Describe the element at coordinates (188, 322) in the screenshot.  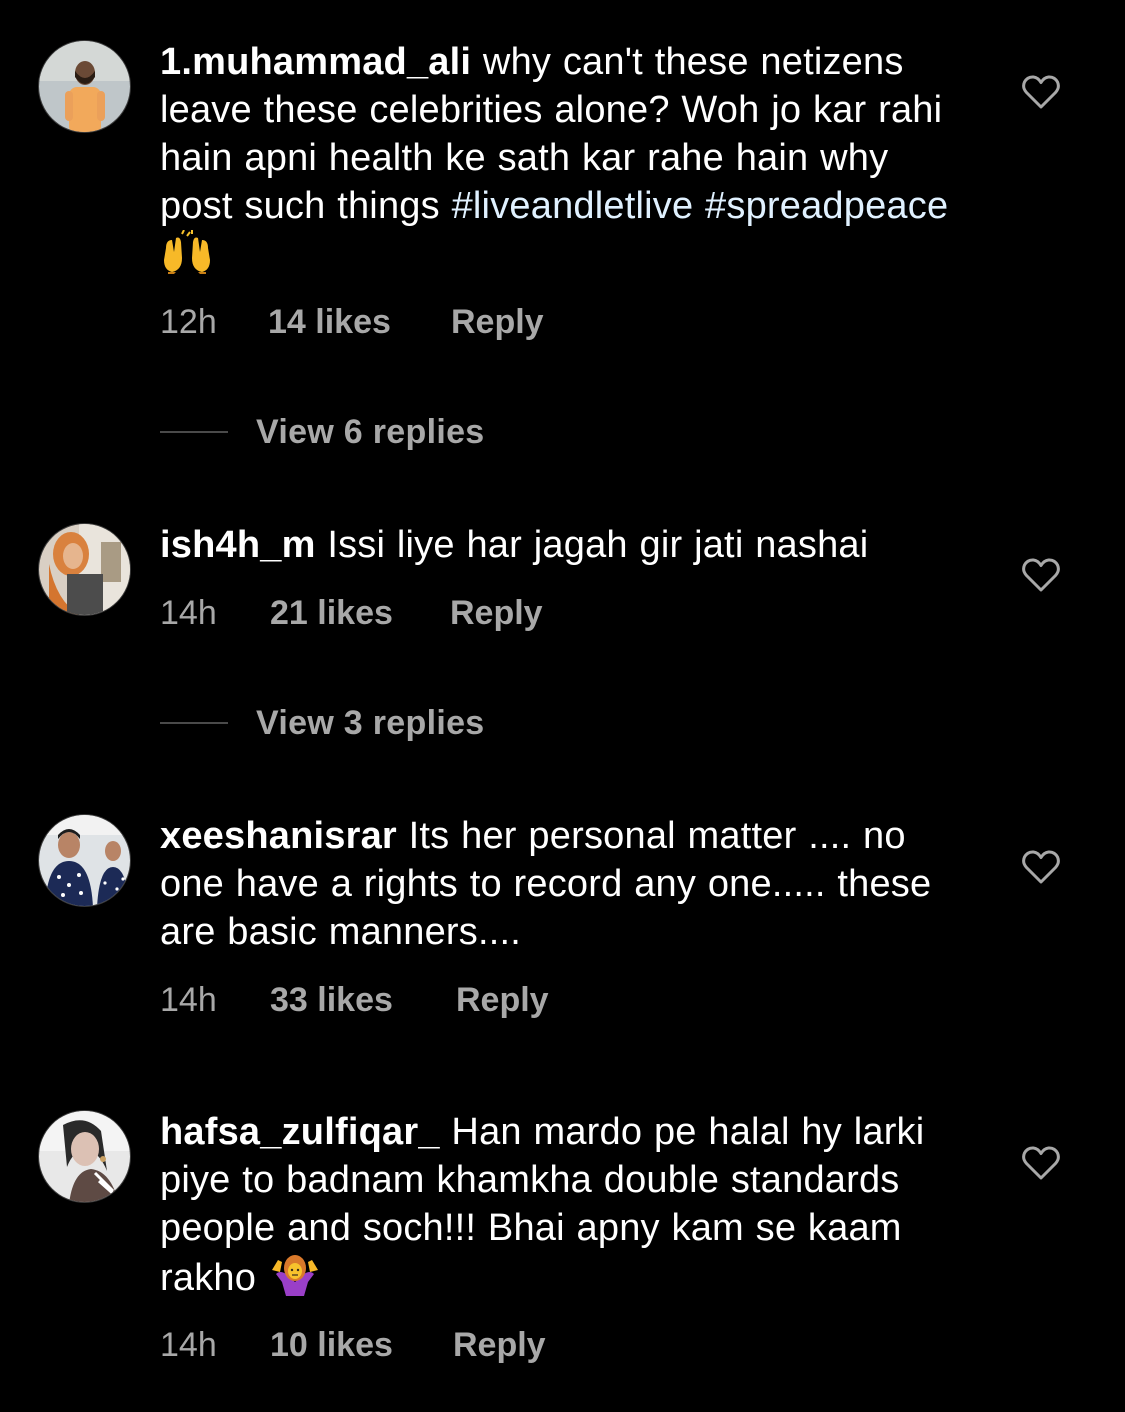
I see `comment-time: 12h` at that location.